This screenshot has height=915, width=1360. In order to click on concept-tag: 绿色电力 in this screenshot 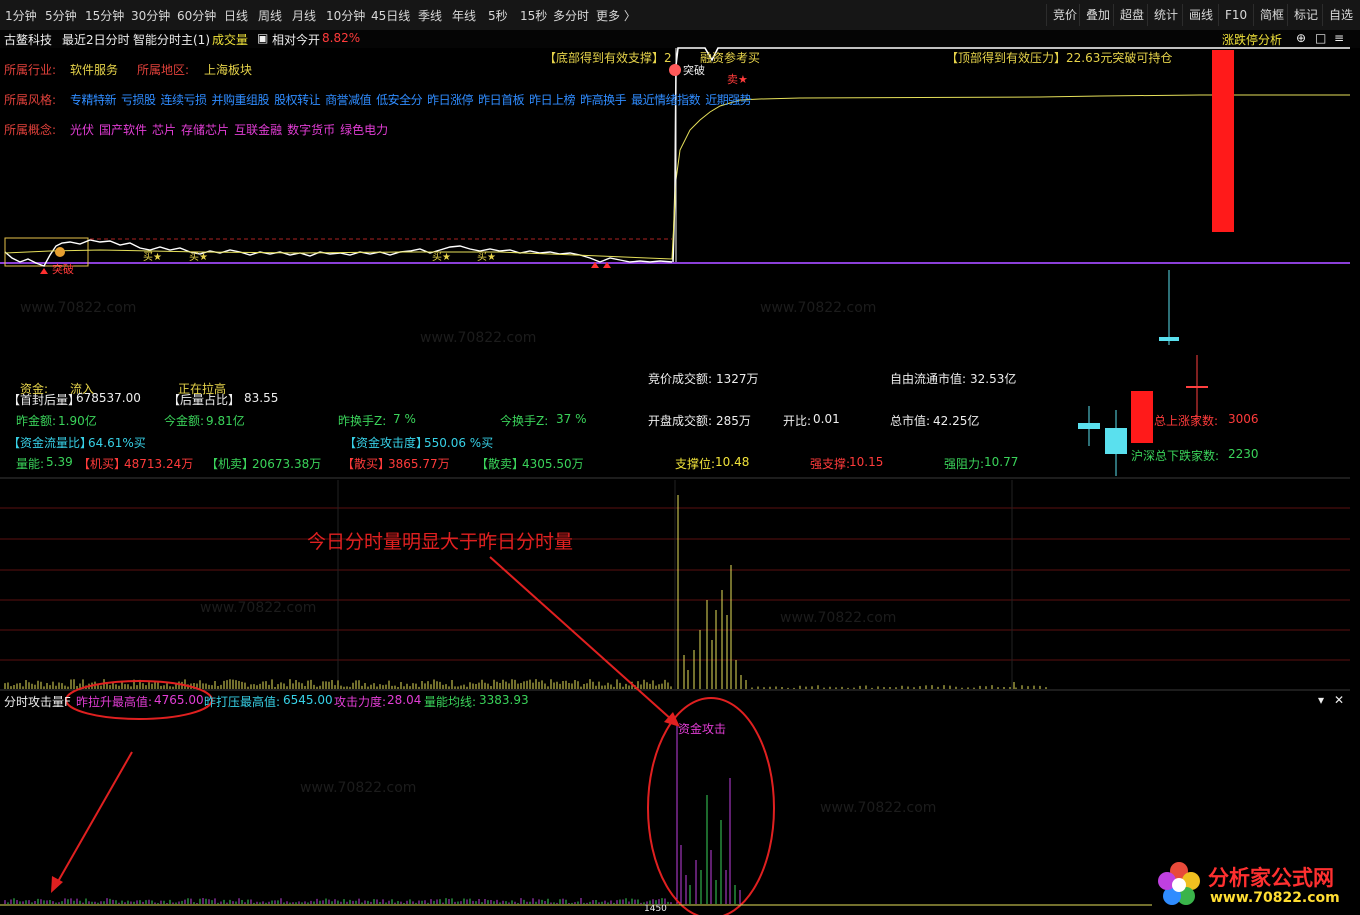, I will do `click(364, 130)`.